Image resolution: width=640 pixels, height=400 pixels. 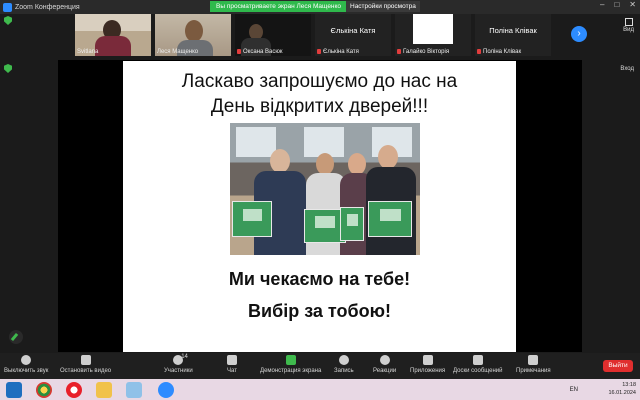 What do you see at coordinates (74, 390) in the screenshot?
I see `opera-icon` at bounding box center [74, 390].